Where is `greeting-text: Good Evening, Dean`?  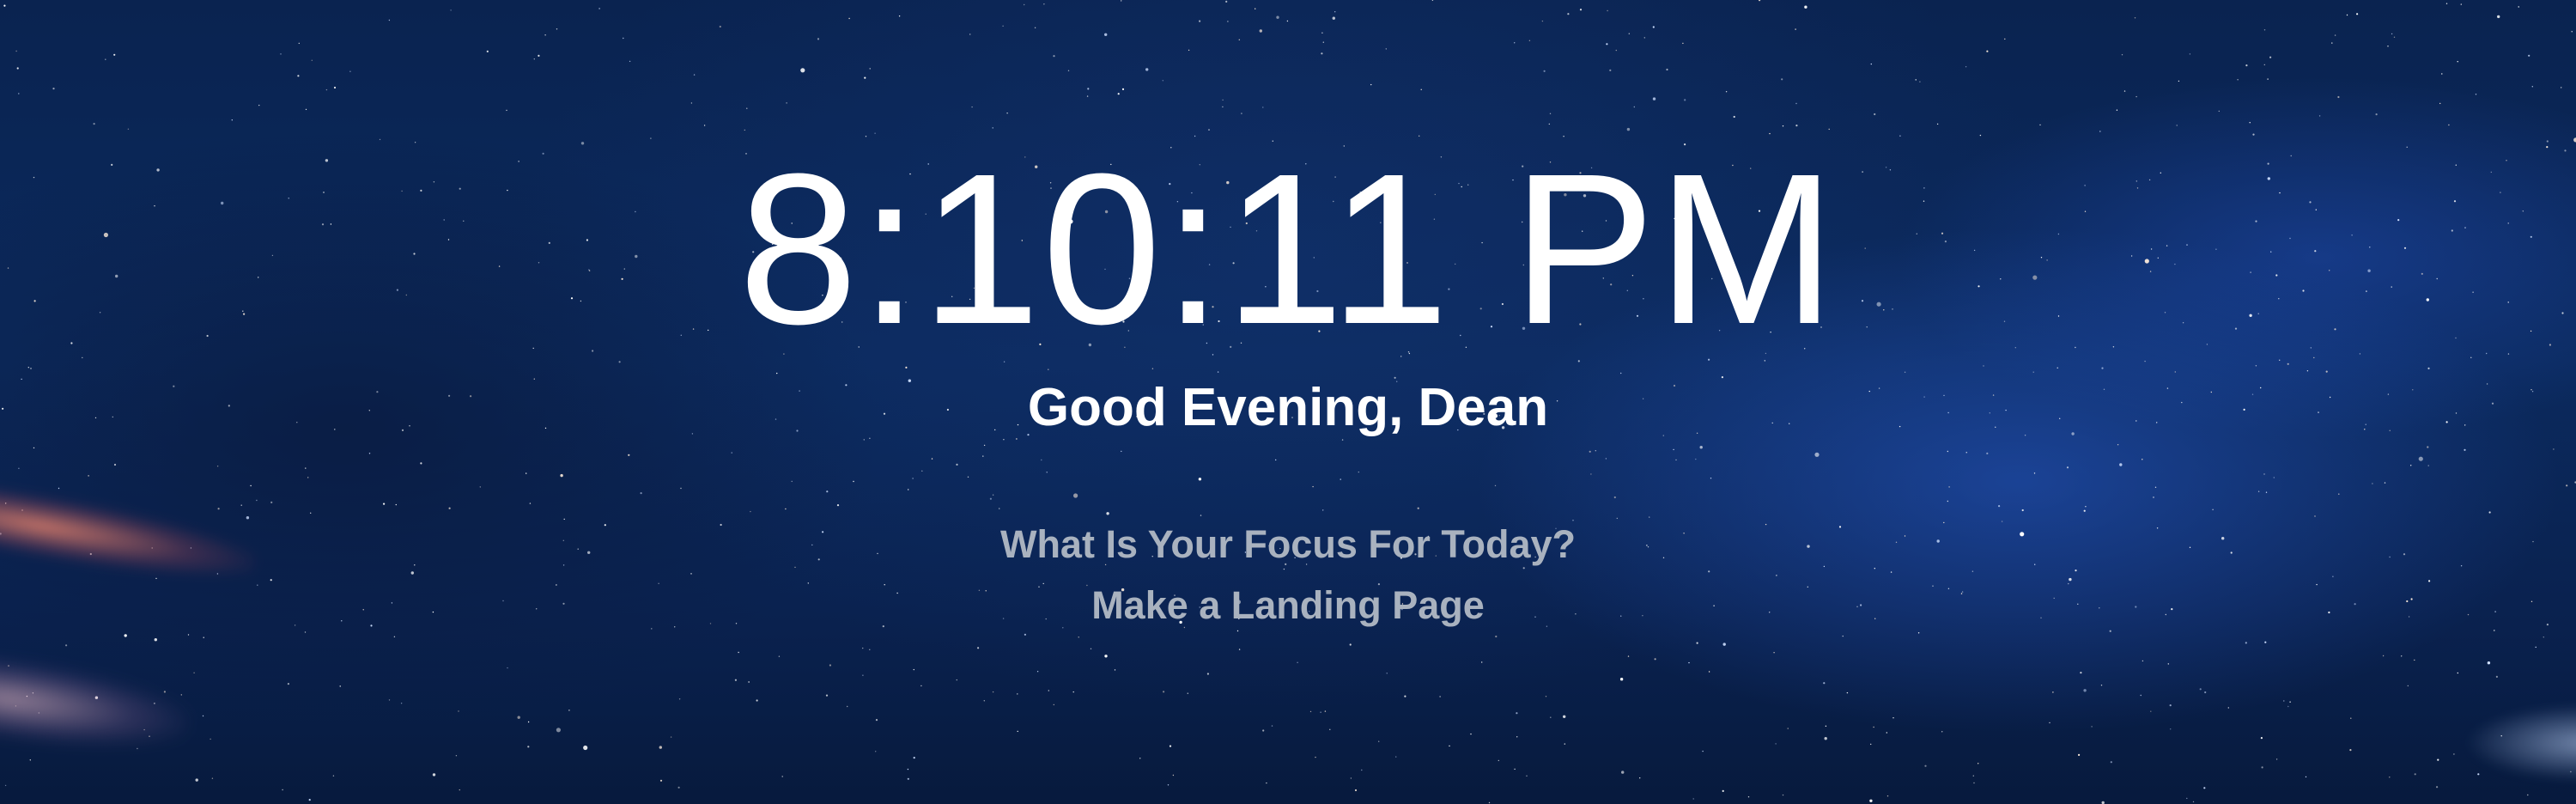
greeting-text: Good Evening, Dean is located at coordinates (1288, 407).